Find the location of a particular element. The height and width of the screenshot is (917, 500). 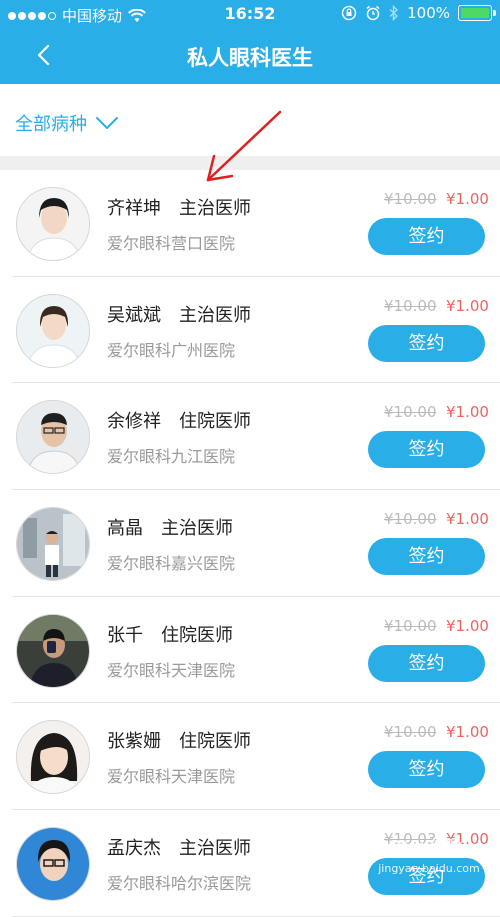

doctor-row: 余修祥 住院医师 爱尔眼科九江医院 ¥10.00 ¥1.00 签约 is located at coordinates (256, 437).